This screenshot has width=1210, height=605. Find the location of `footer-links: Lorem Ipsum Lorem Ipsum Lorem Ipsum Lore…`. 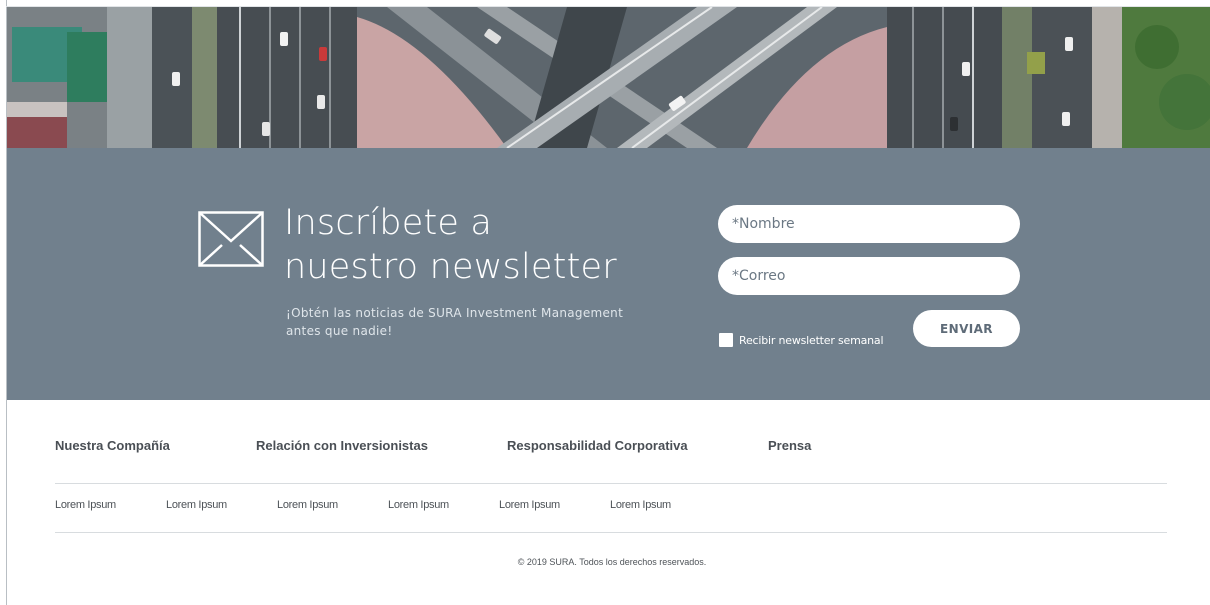

footer-links: Lorem Ipsum Lorem Ipsum Lorem Ipsum Lore… is located at coordinates (608, 507).